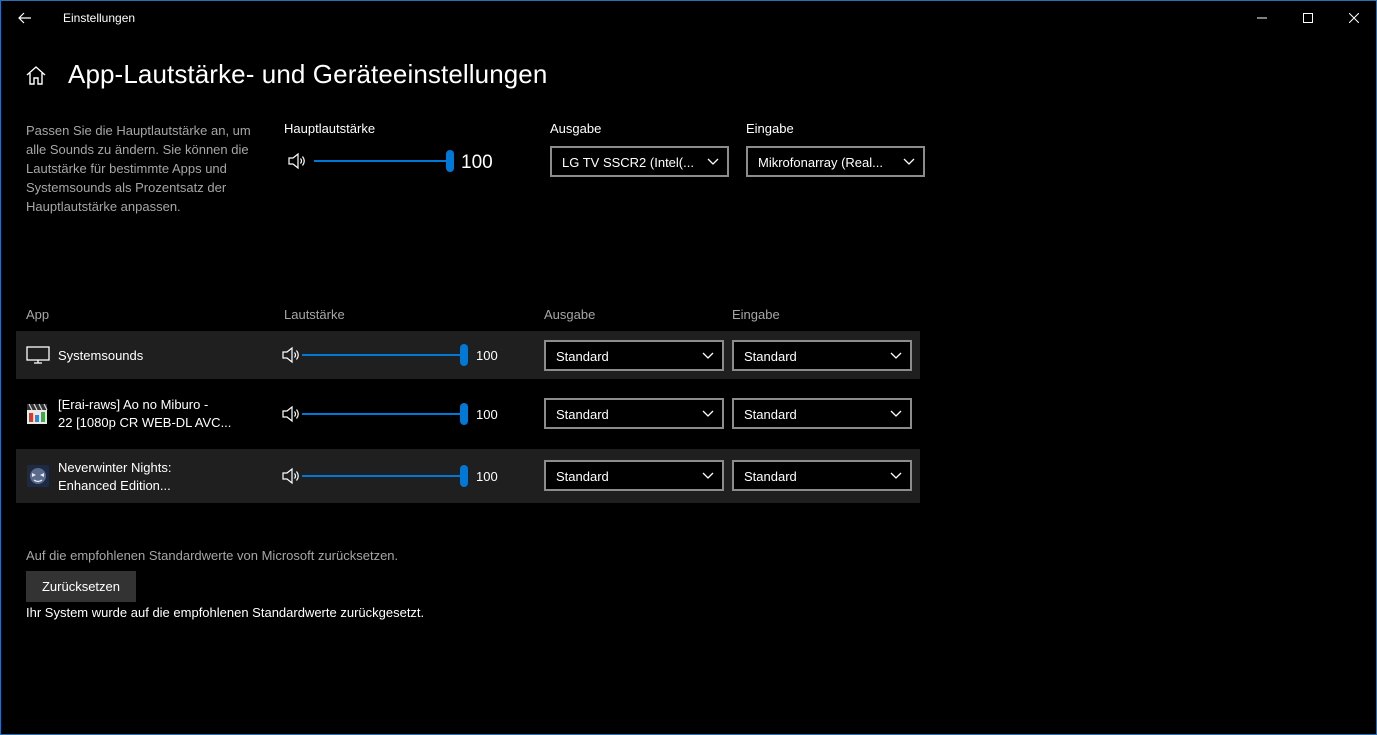  I want to click on home-icon, so click(36, 75).